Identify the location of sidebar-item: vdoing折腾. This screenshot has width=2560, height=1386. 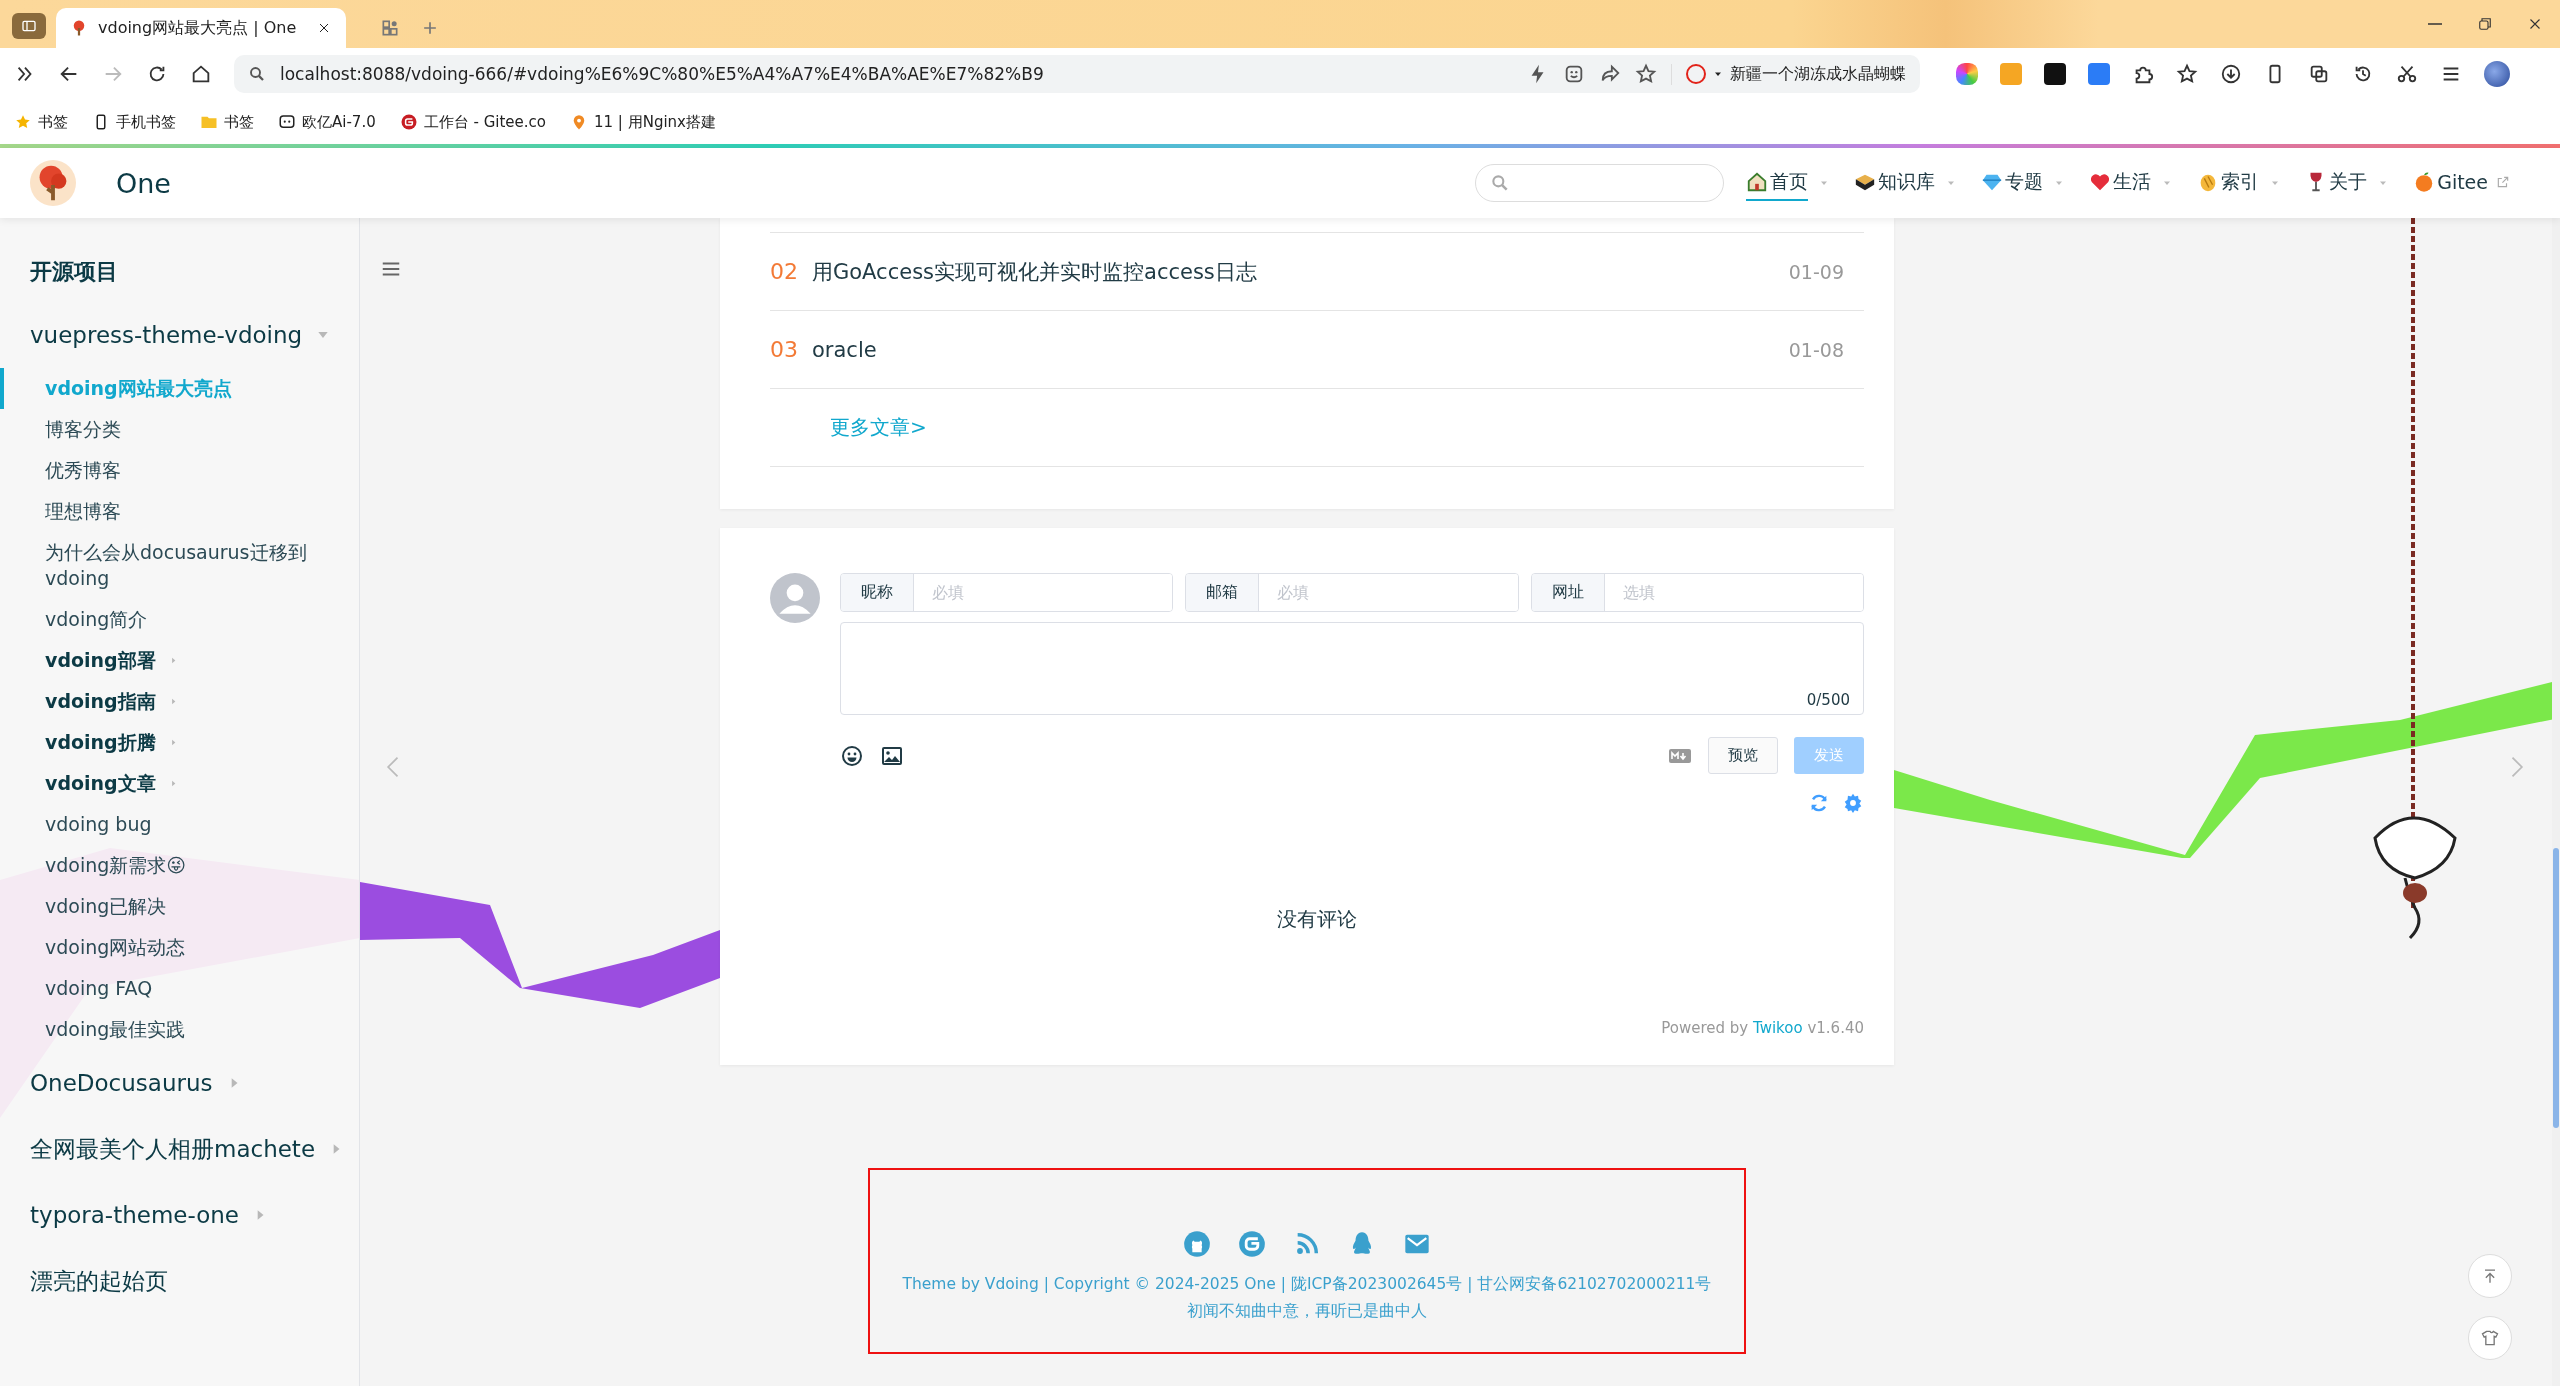
(179, 742).